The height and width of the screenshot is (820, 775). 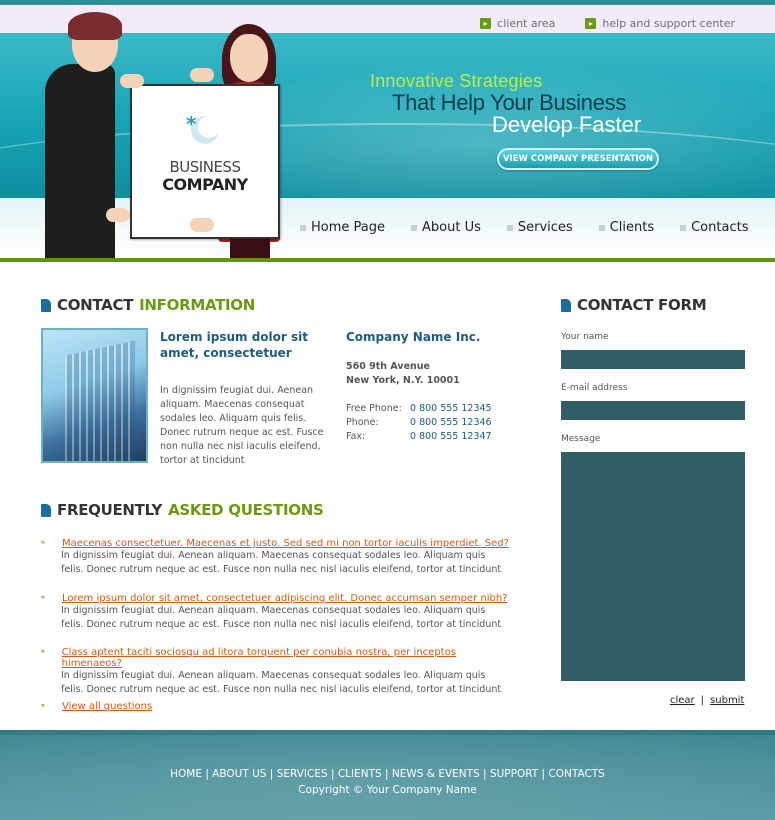 What do you see at coordinates (682, 700) in the screenshot?
I see `clear-button: clear` at bounding box center [682, 700].